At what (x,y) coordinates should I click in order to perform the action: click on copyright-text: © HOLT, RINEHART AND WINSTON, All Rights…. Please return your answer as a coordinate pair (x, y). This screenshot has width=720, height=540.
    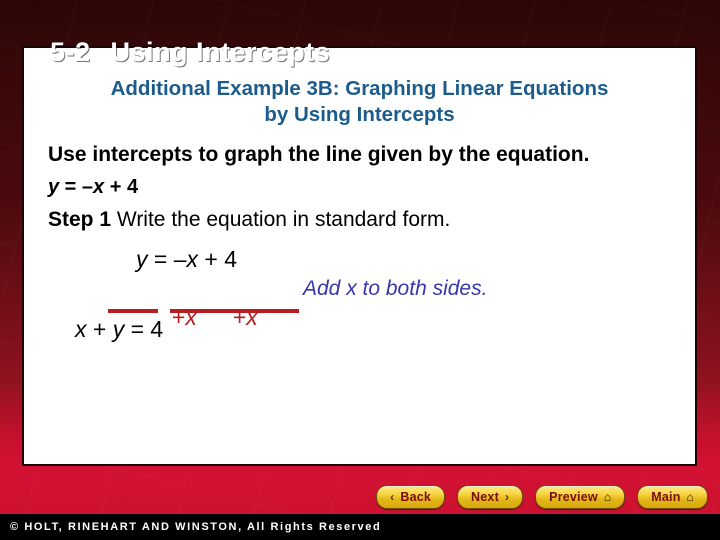
    Looking at the image, I should click on (196, 527).